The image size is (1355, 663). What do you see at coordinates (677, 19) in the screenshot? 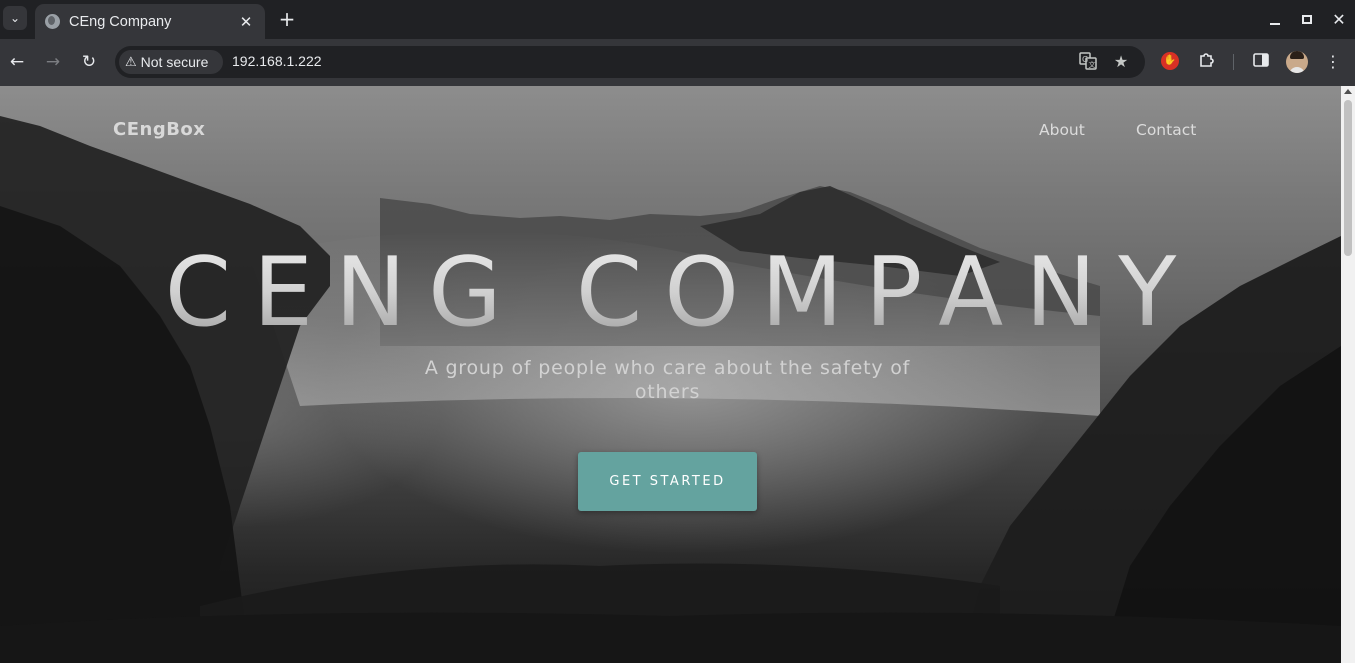
I see `tab-strip: ⌄ CEng Company ✕ + ✕` at bounding box center [677, 19].